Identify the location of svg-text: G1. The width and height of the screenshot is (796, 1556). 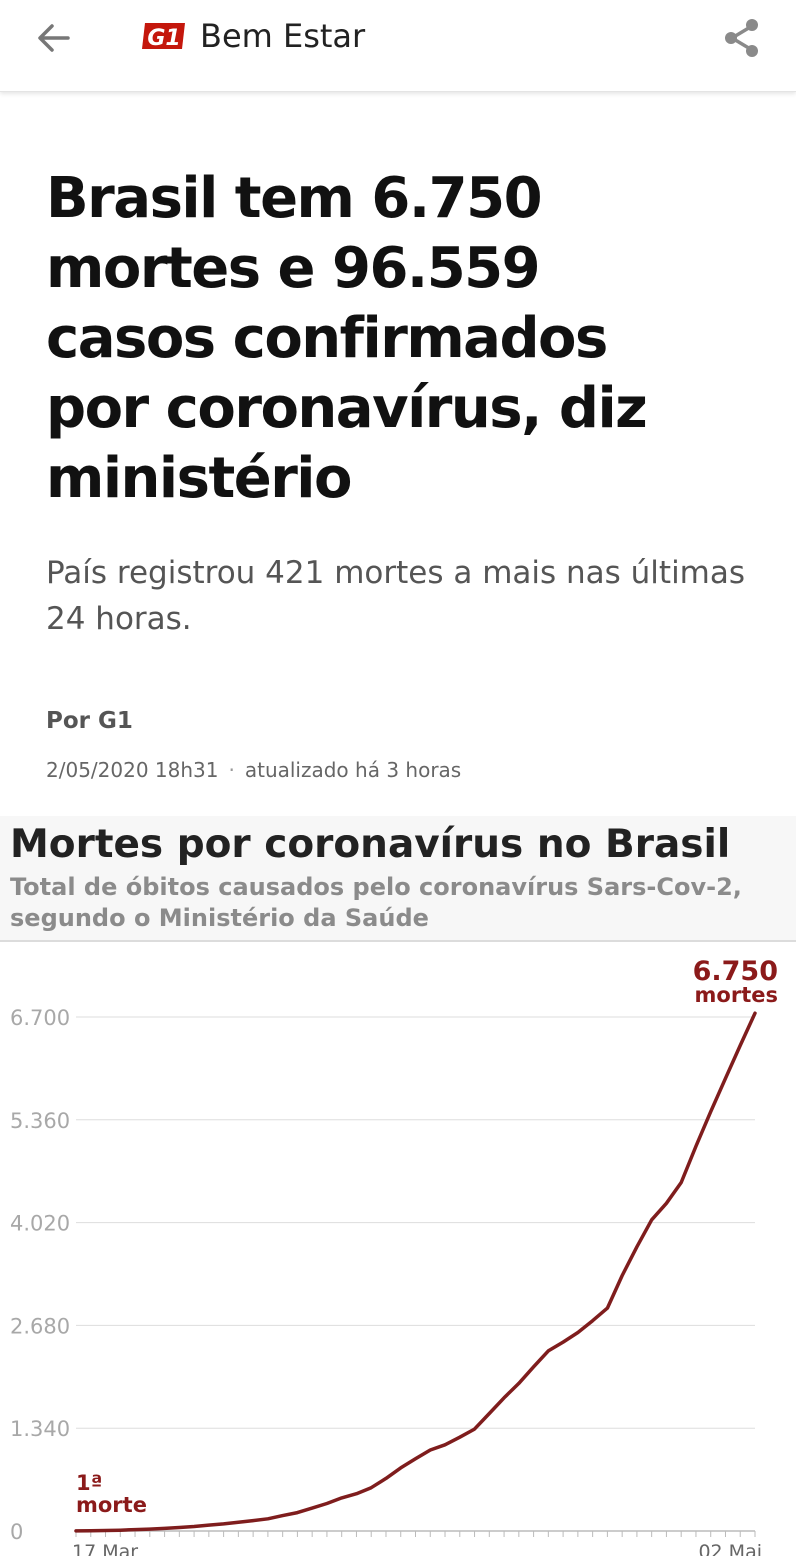
(163, 38).